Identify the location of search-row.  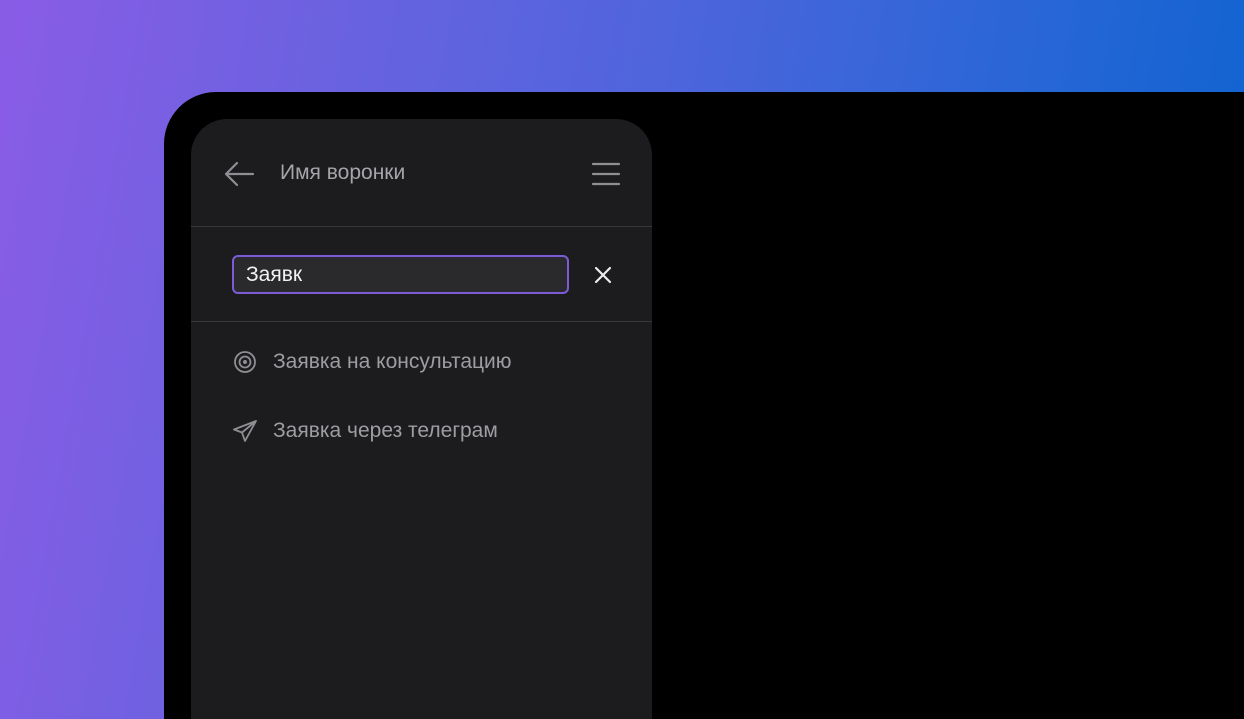
(421, 274).